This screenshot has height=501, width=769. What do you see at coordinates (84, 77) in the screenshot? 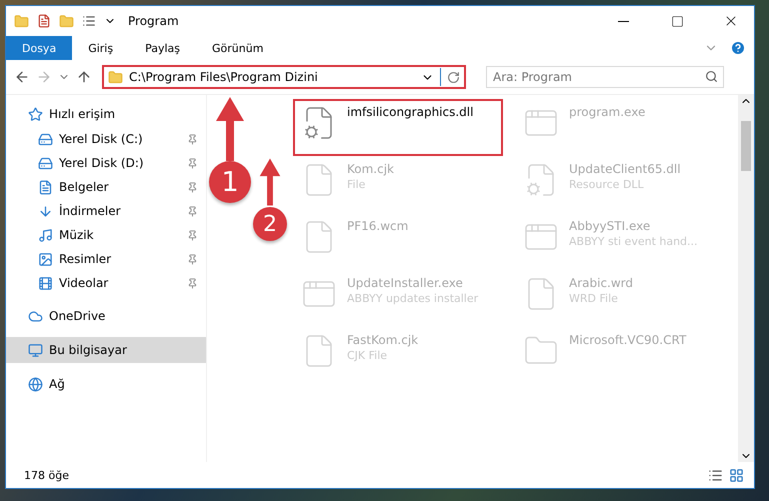
I see `up-icon` at bounding box center [84, 77].